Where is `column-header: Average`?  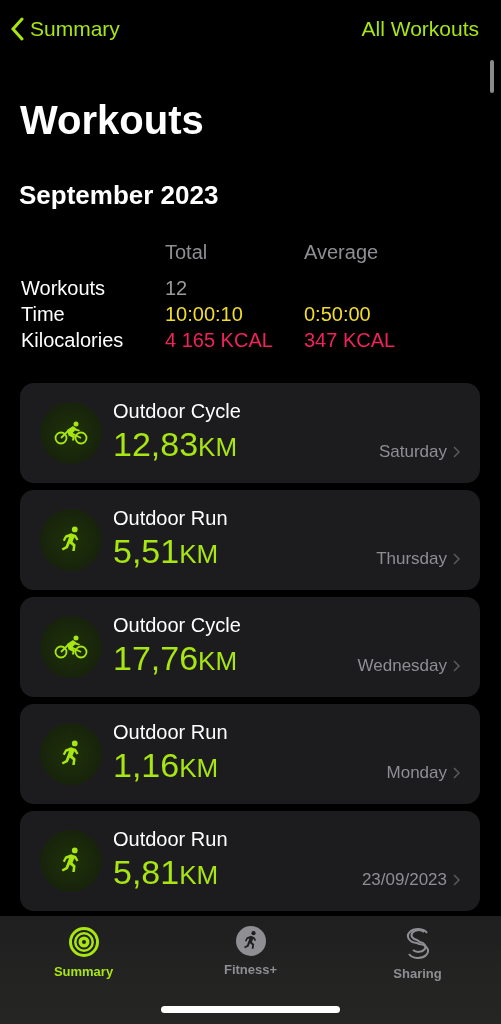
column-header: Average is located at coordinates (342, 252).